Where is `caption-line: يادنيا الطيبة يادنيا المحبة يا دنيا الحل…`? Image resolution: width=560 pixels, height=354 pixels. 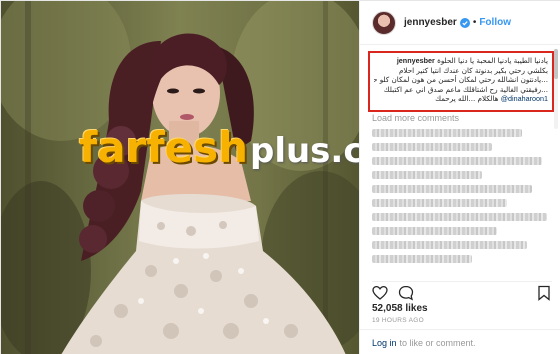 caption-line: يادنيا الطيبة يادنيا المحبة يا دنيا الحل… is located at coordinates (461, 61).